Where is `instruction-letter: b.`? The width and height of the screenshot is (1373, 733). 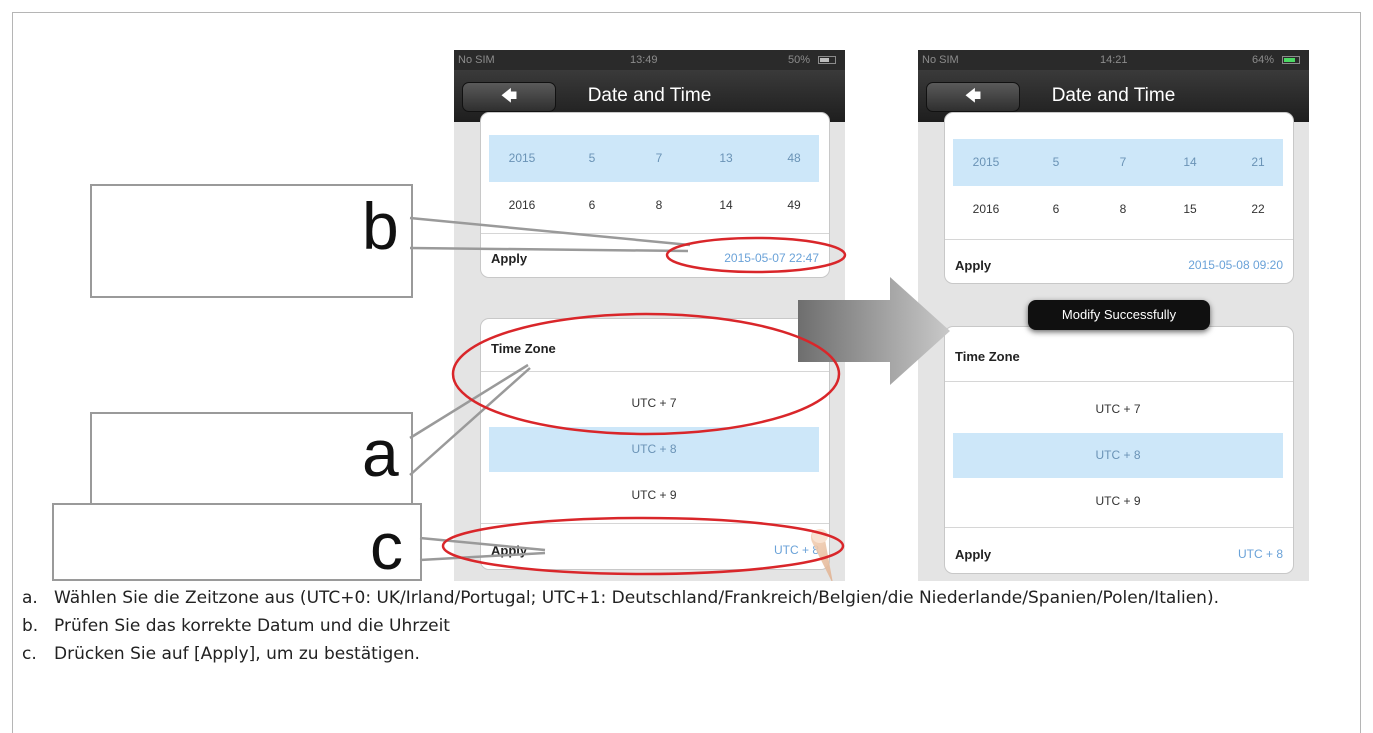
instruction-letter: b. is located at coordinates (30, 626).